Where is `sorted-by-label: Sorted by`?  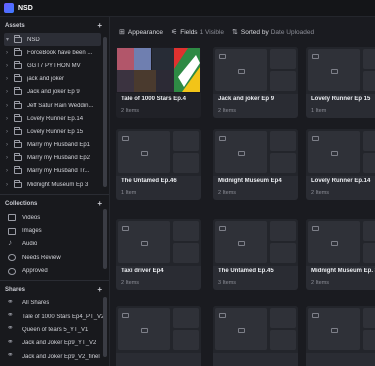
sorted-by-label: Sorted by is located at coordinates (254, 32).